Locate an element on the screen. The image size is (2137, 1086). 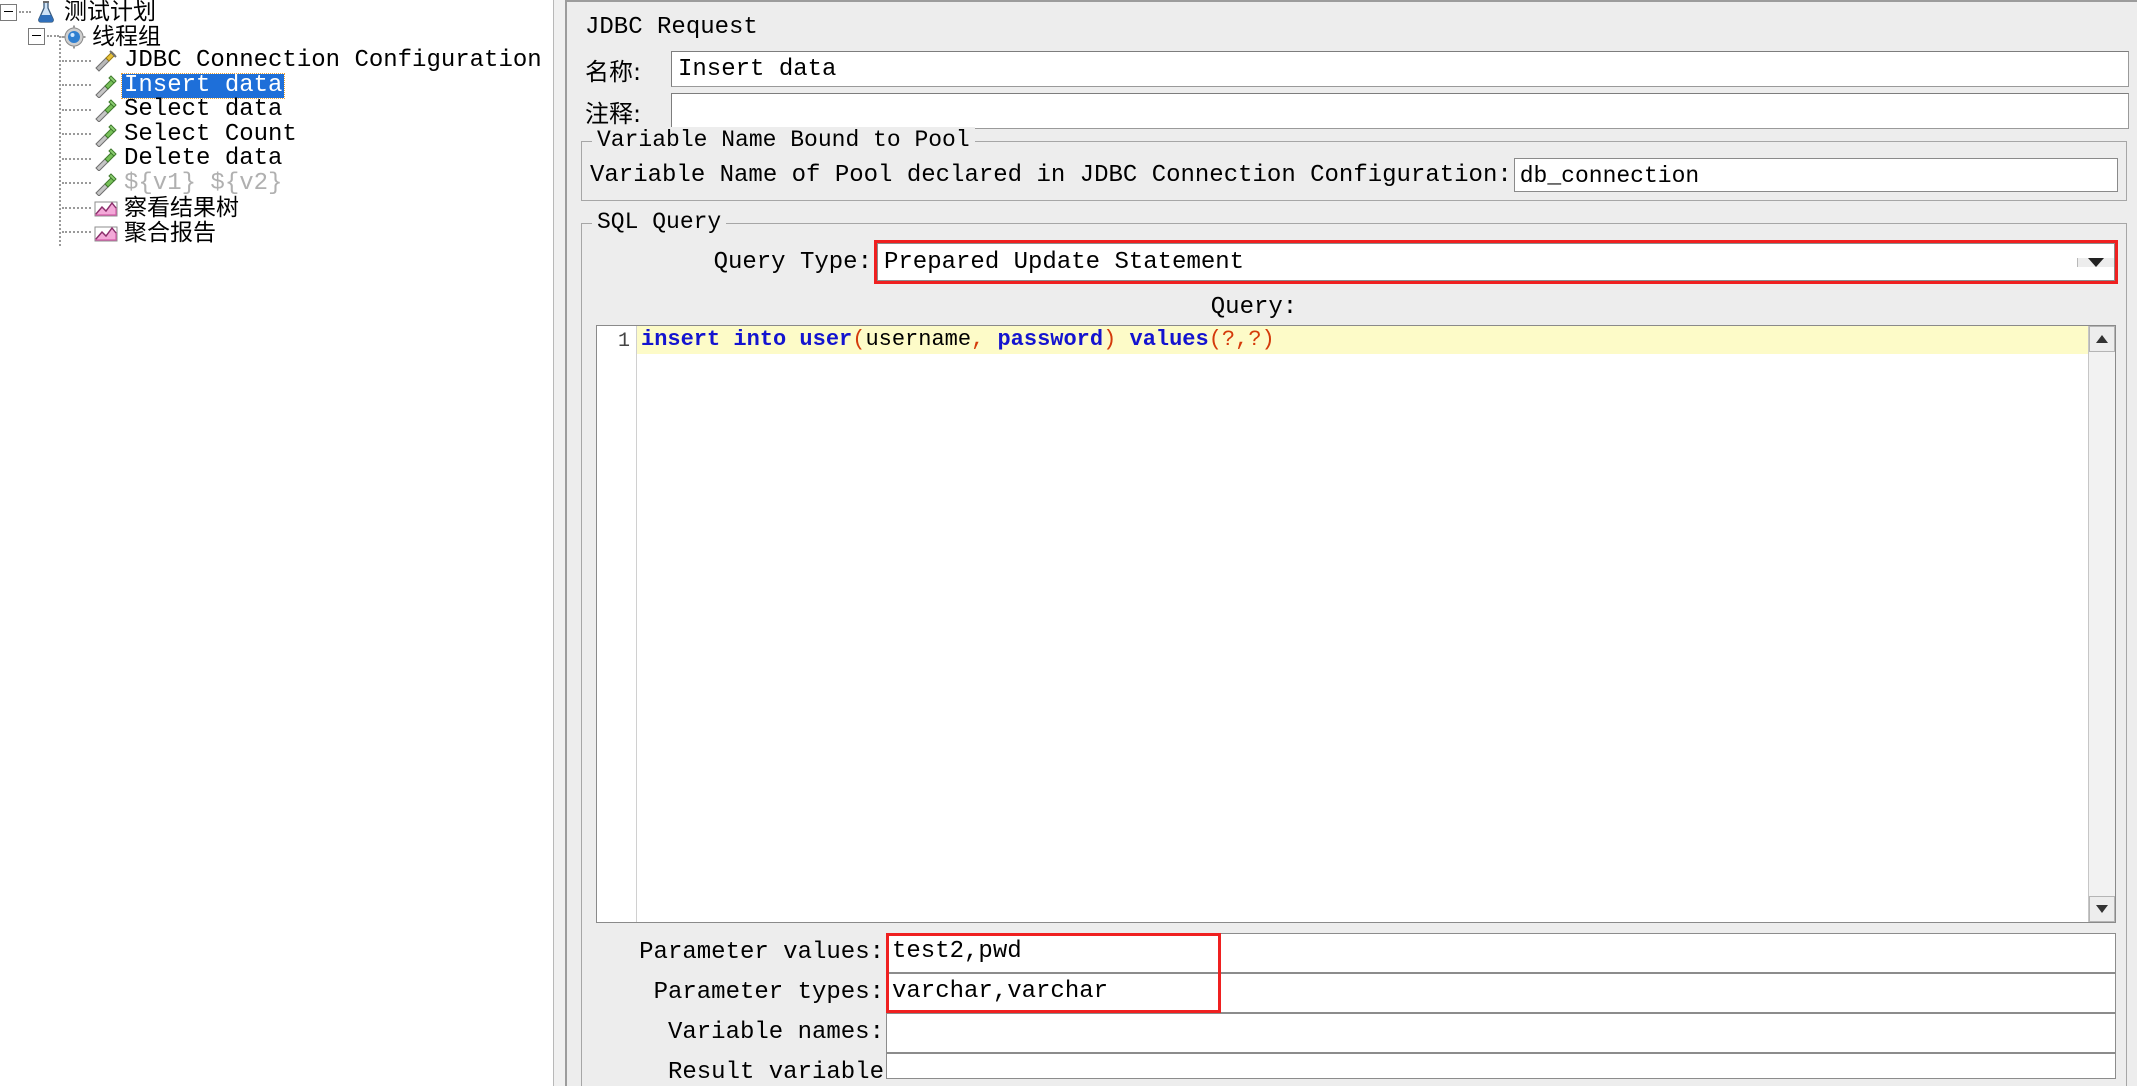
comments-label: 注释: is located at coordinates (613, 113).